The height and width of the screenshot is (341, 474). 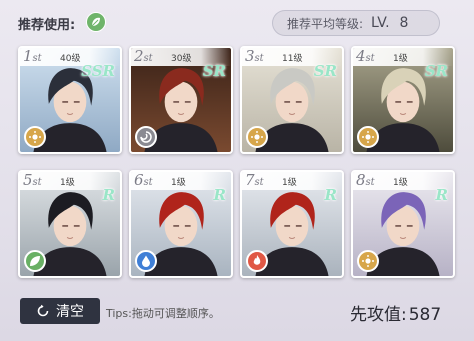 I want to click on character-card: 4st 1级 SR, so click(x=403, y=100).